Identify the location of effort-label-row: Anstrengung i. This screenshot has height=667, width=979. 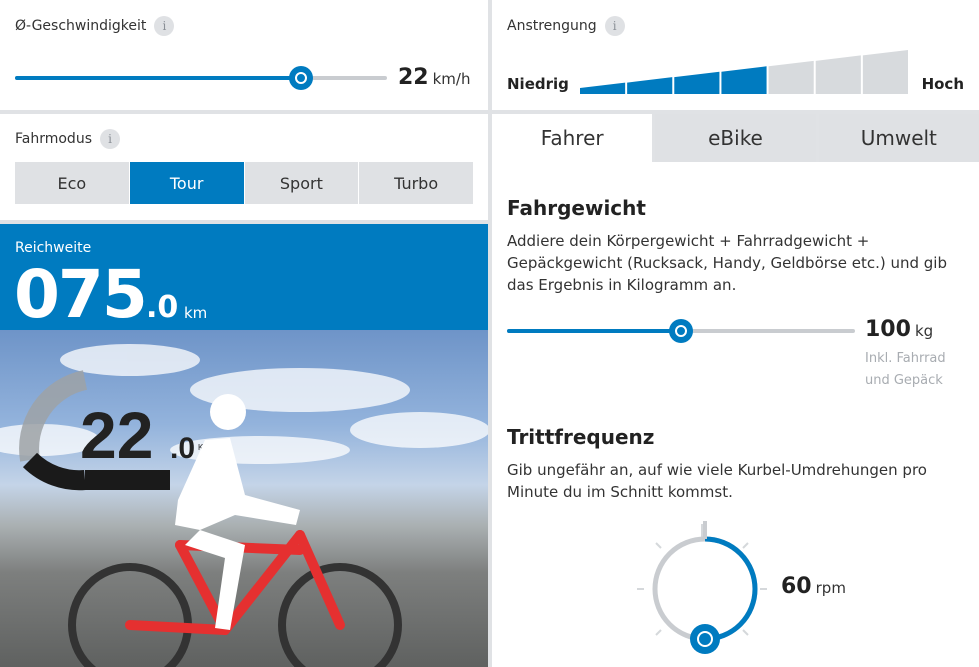
(566, 25).